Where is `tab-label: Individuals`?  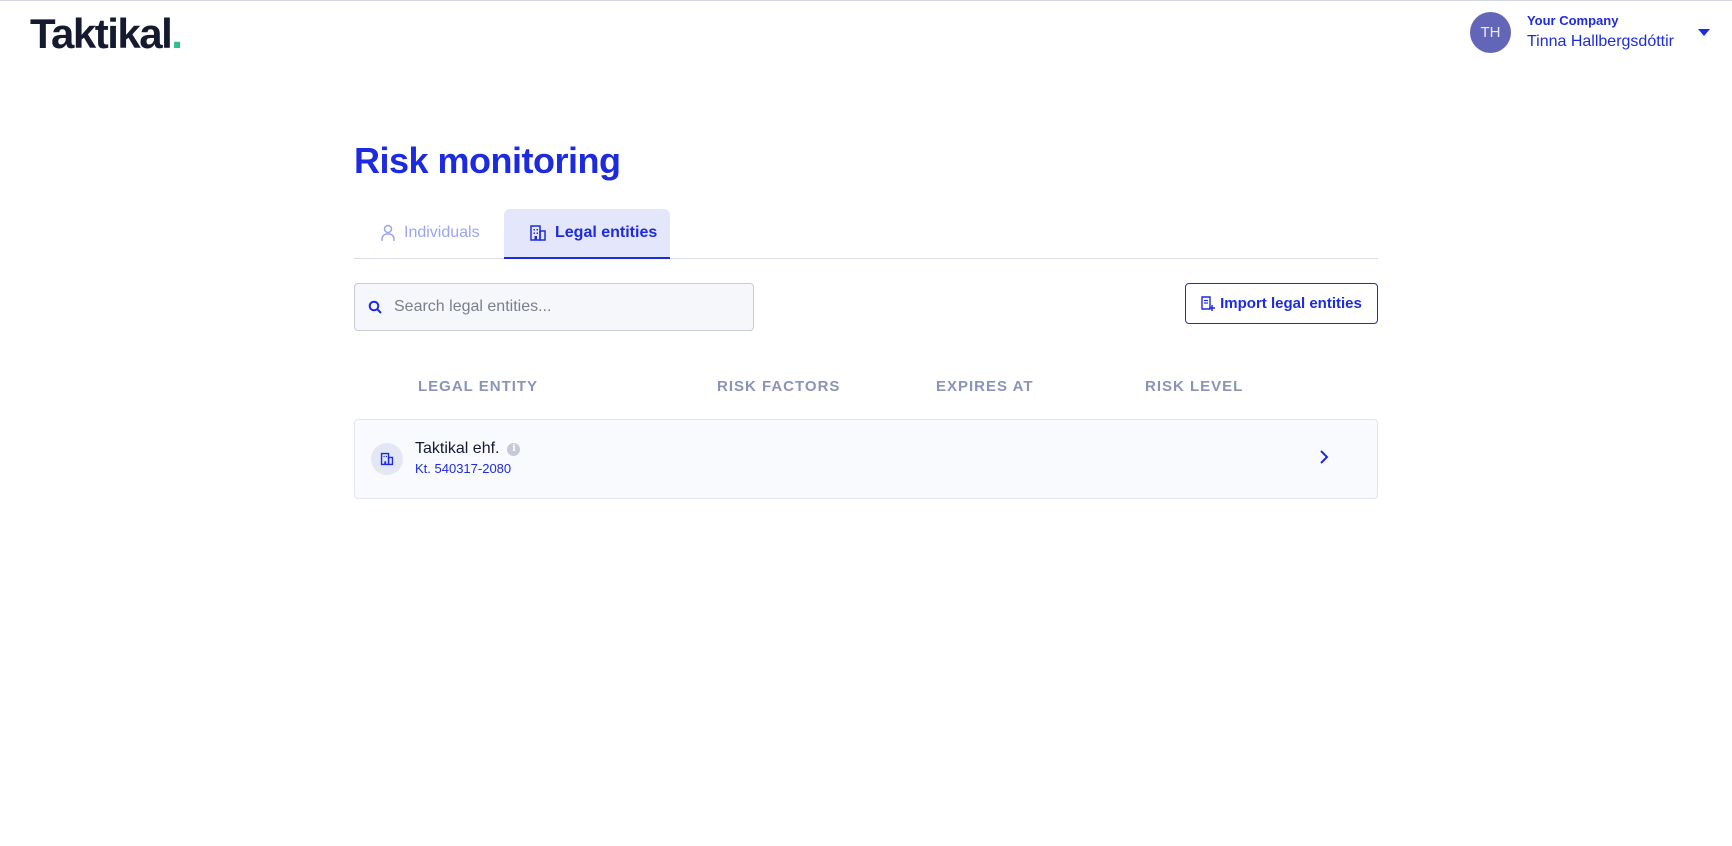 tab-label: Individuals is located at coordinates (442, 232).